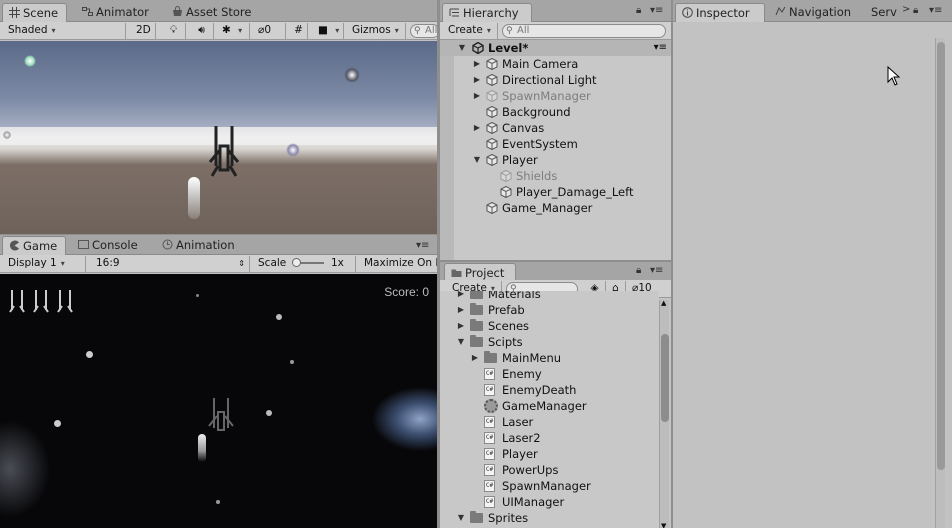 The image size is (952, 528). Describe the element at coordinates (555, 64) in the screenshot. I see `hierarchy-item: ▶ Main Camera` at that location.